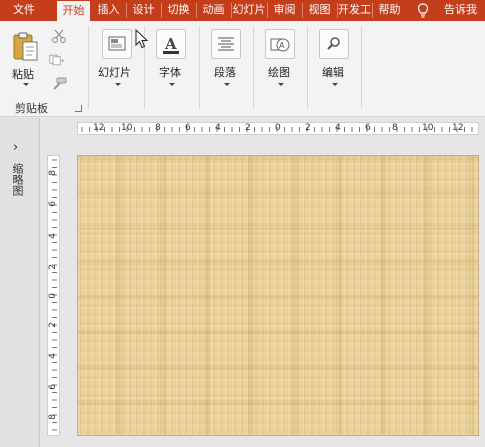 The image size is (485, 447). I want to click on paragraph-label: 段落, so click(225, 72).